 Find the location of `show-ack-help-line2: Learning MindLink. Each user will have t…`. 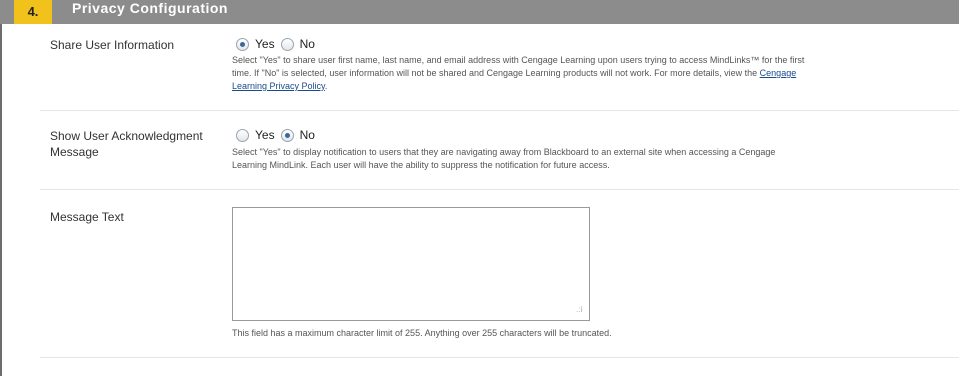

show-ack-help-line2: Learning MindLink. Each user will have t… is located at coordinates (421, 165).